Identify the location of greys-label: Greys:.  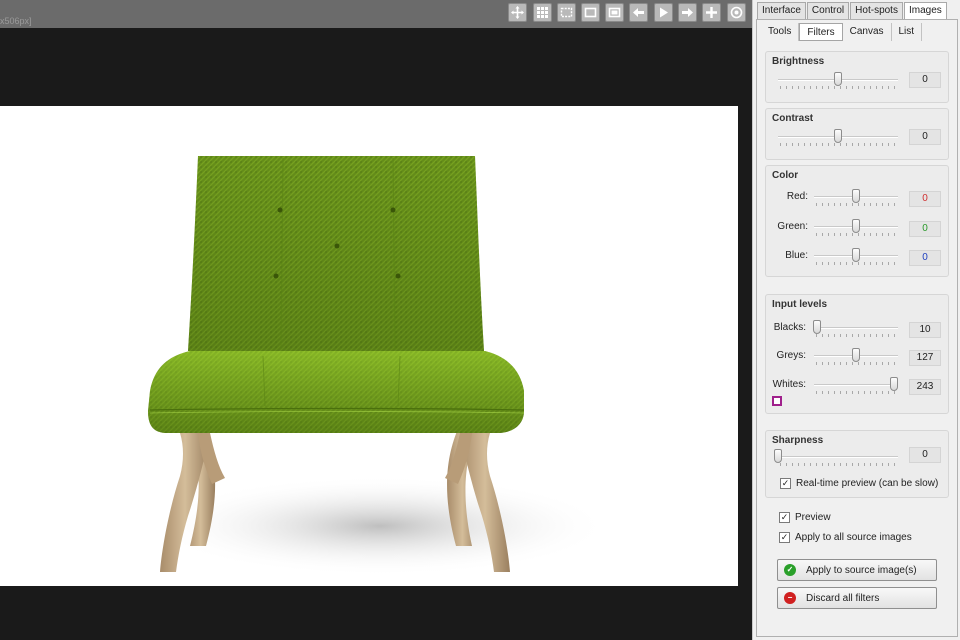
(791, 355).